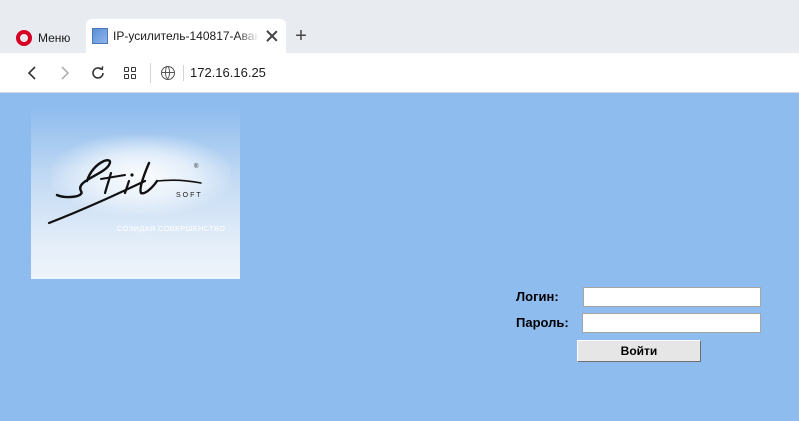 The width and height of the screenshot is (799, 421). I want to click on forward-button, so click(65, 73).